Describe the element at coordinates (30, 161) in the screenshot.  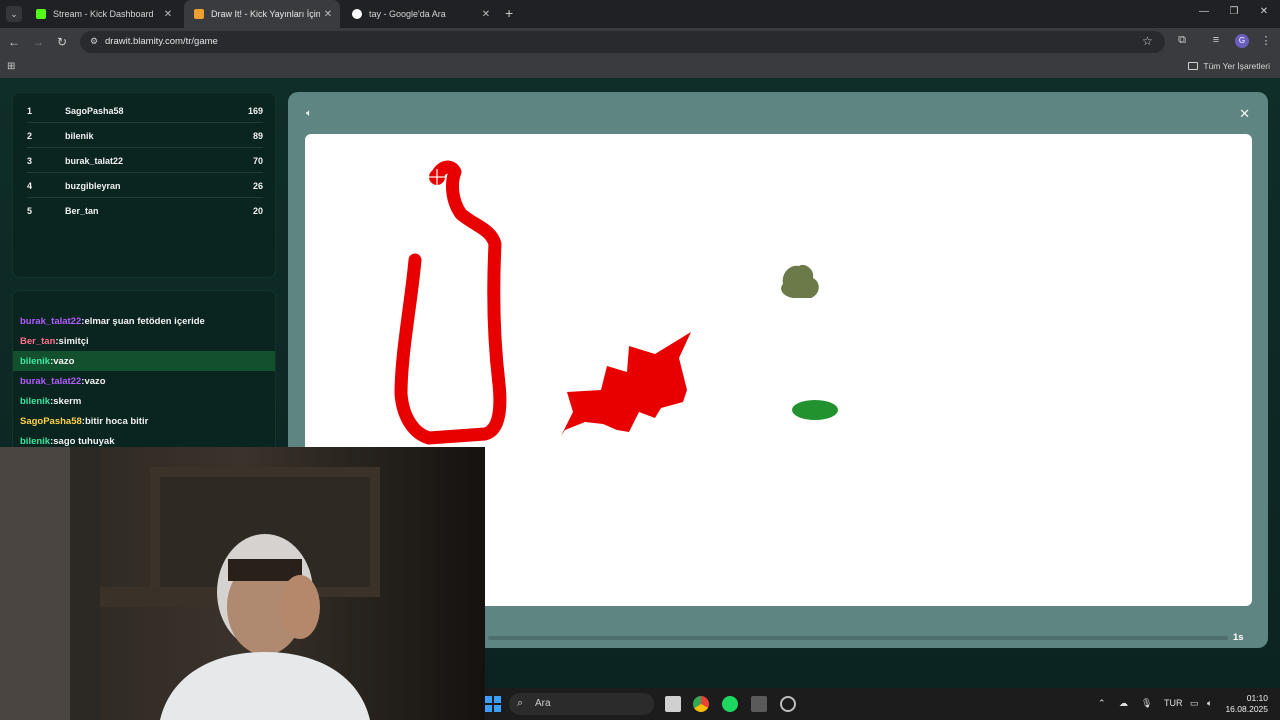
I see `rank: 3` at that location.